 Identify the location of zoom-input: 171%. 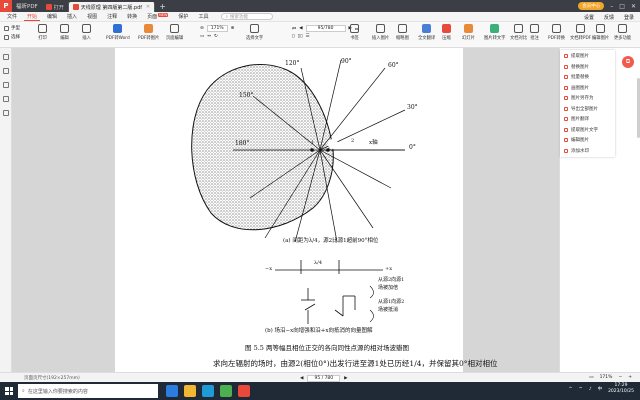
(217, 28).